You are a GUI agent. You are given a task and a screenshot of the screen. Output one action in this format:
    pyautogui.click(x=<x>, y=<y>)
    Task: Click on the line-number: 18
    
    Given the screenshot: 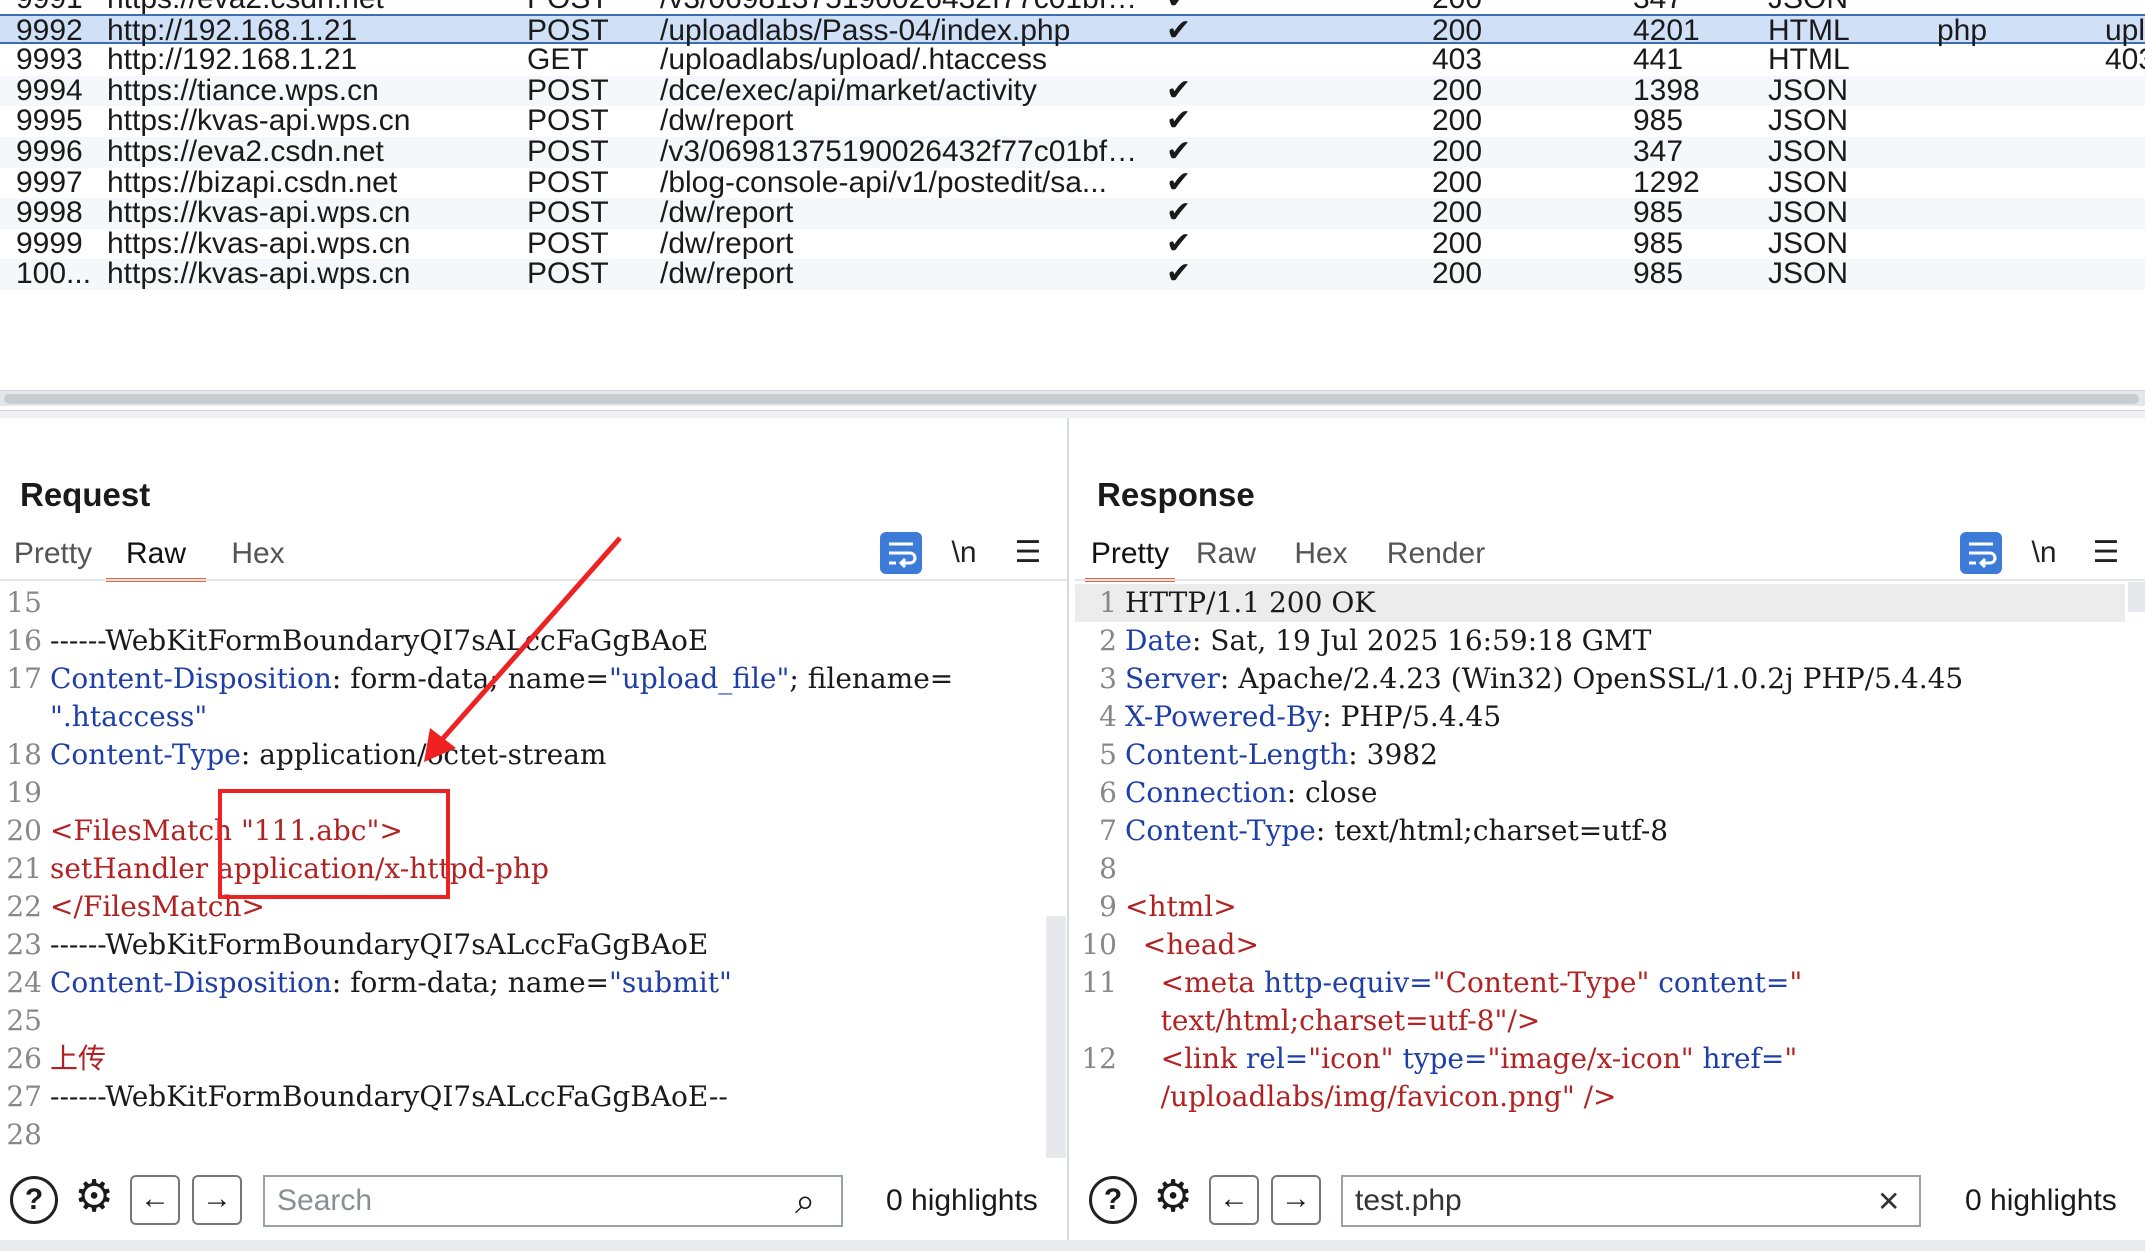 What is the action you would take?
    pyautogui.click(x=24, y=754)
    